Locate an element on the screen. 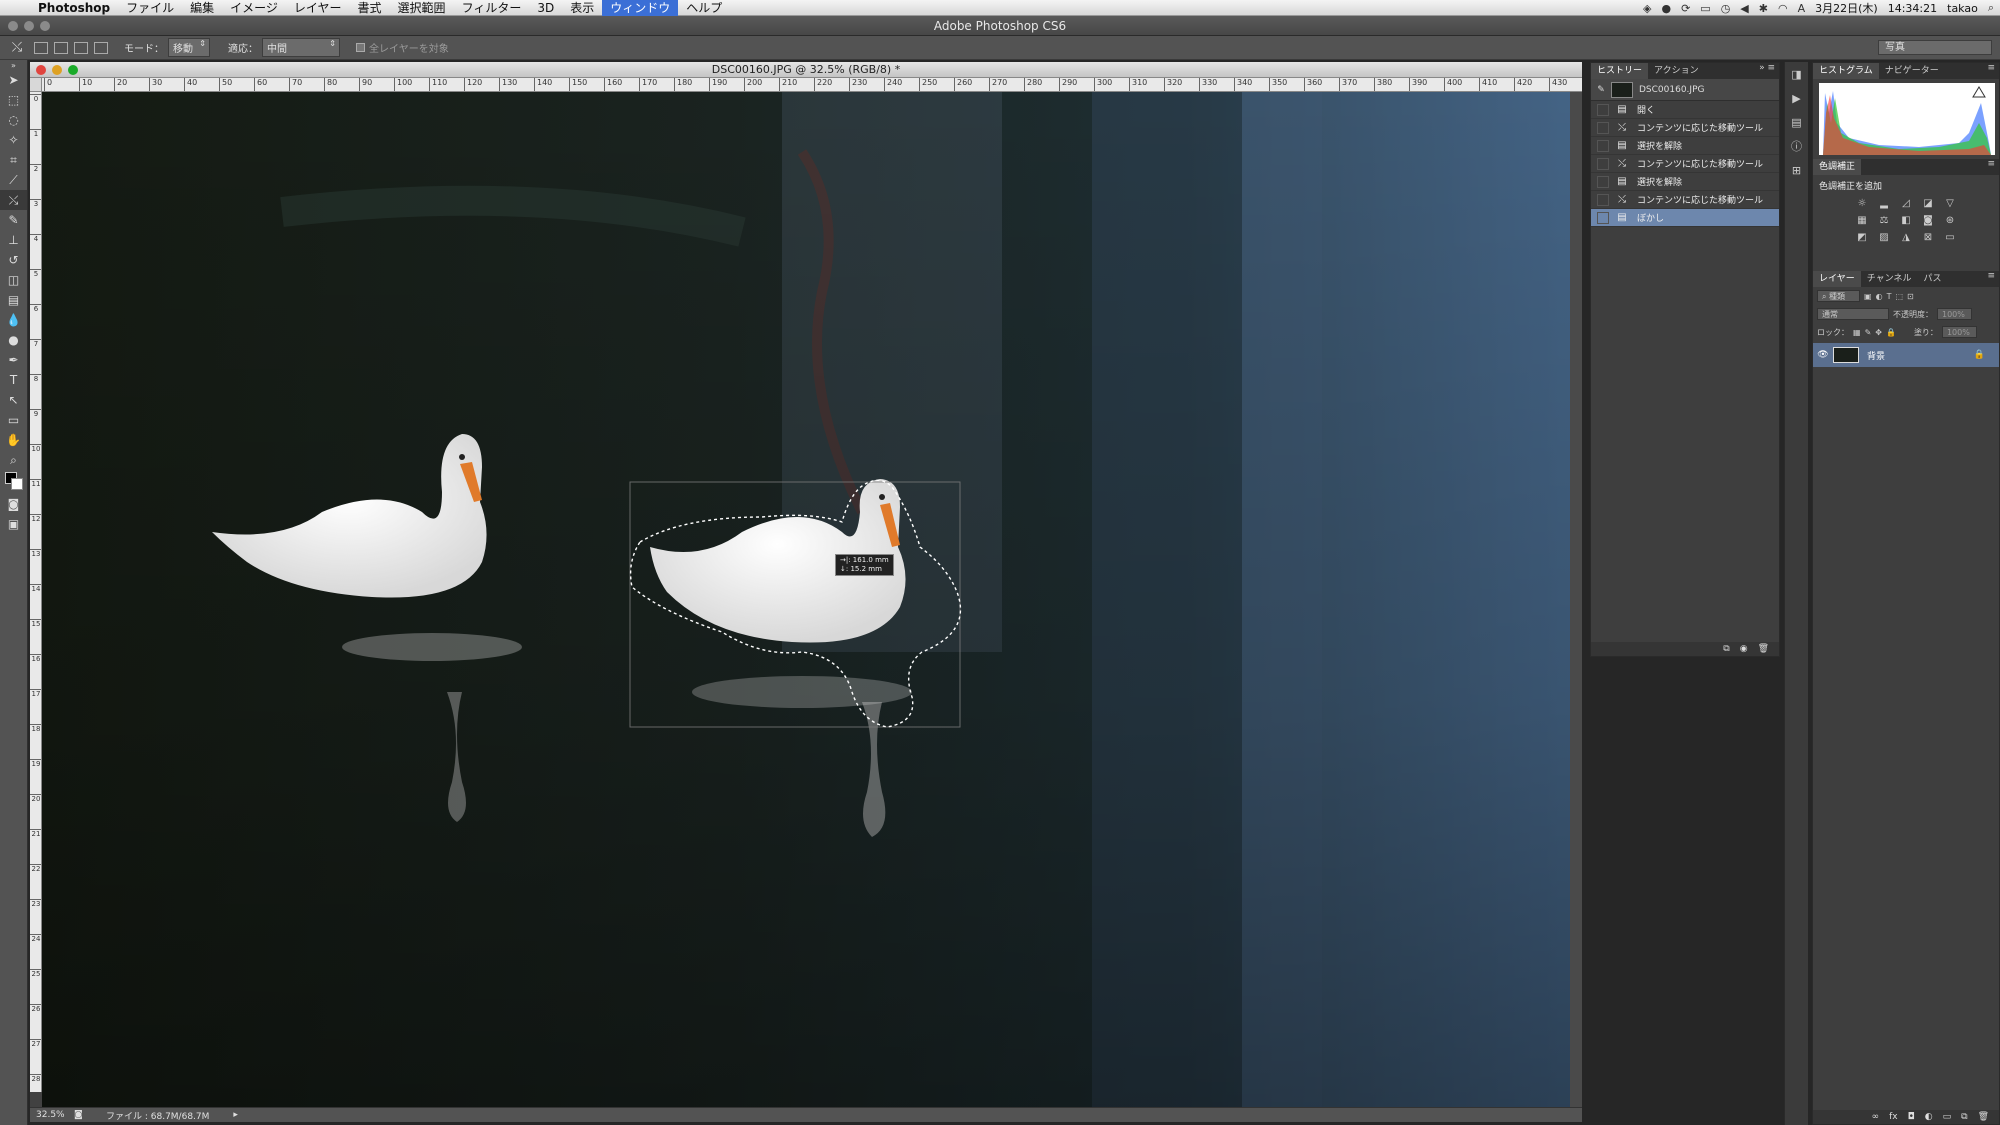  eraser-tool-icon: ◫ is located at coordinates (13, 280).